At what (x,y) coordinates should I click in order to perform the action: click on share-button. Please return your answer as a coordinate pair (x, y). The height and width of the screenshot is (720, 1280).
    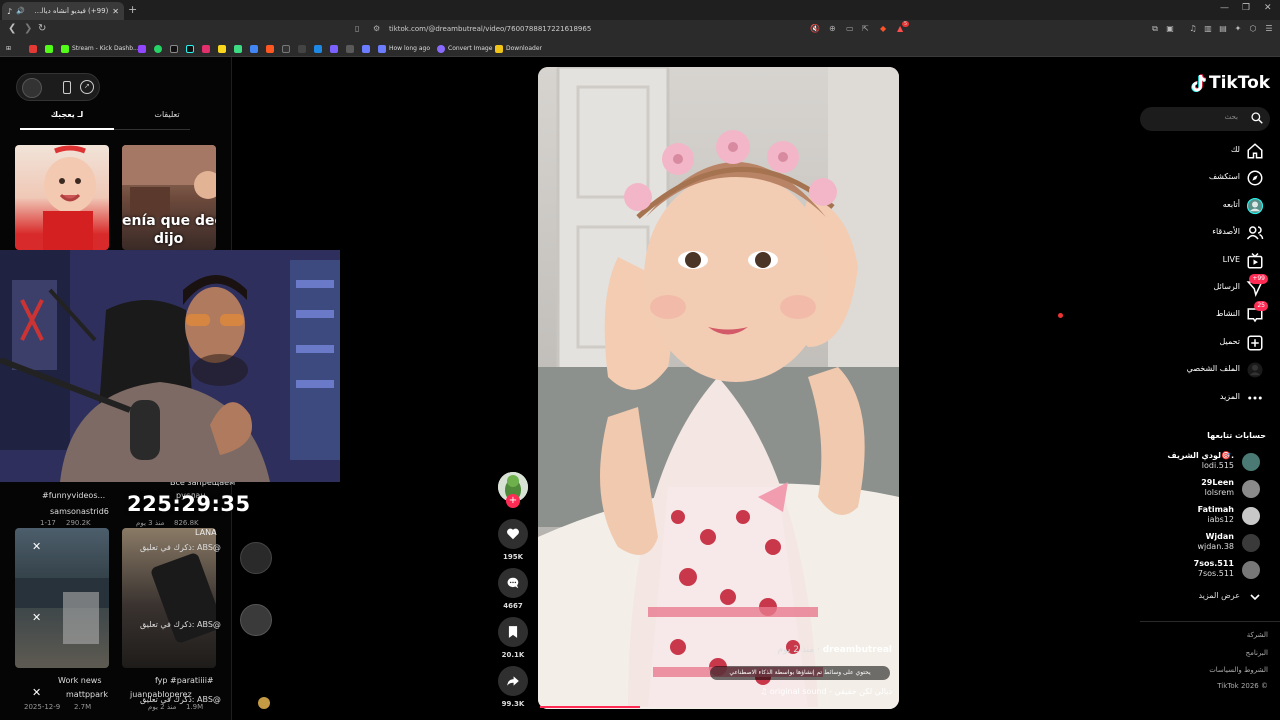
    Looking at the image, I should click on (513, 681).